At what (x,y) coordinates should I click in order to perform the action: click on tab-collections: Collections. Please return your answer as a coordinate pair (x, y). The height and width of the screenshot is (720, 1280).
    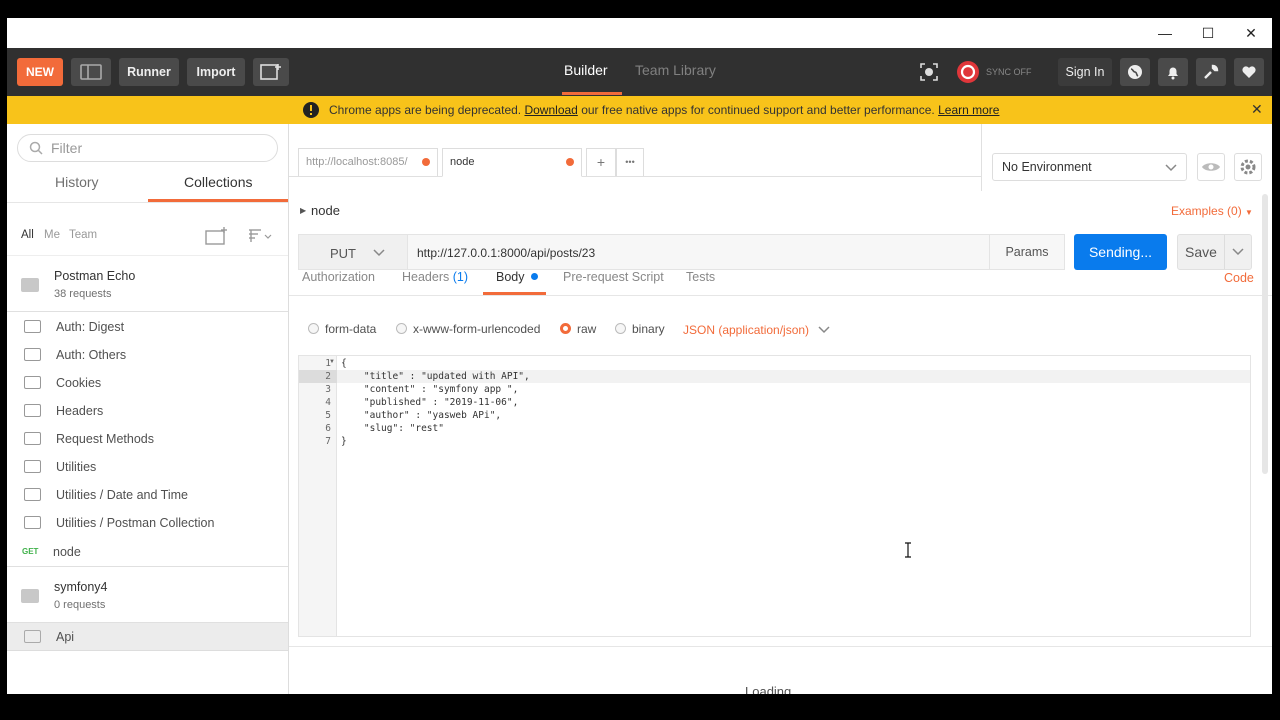
    Looking at the image, I should click on (218, 182).